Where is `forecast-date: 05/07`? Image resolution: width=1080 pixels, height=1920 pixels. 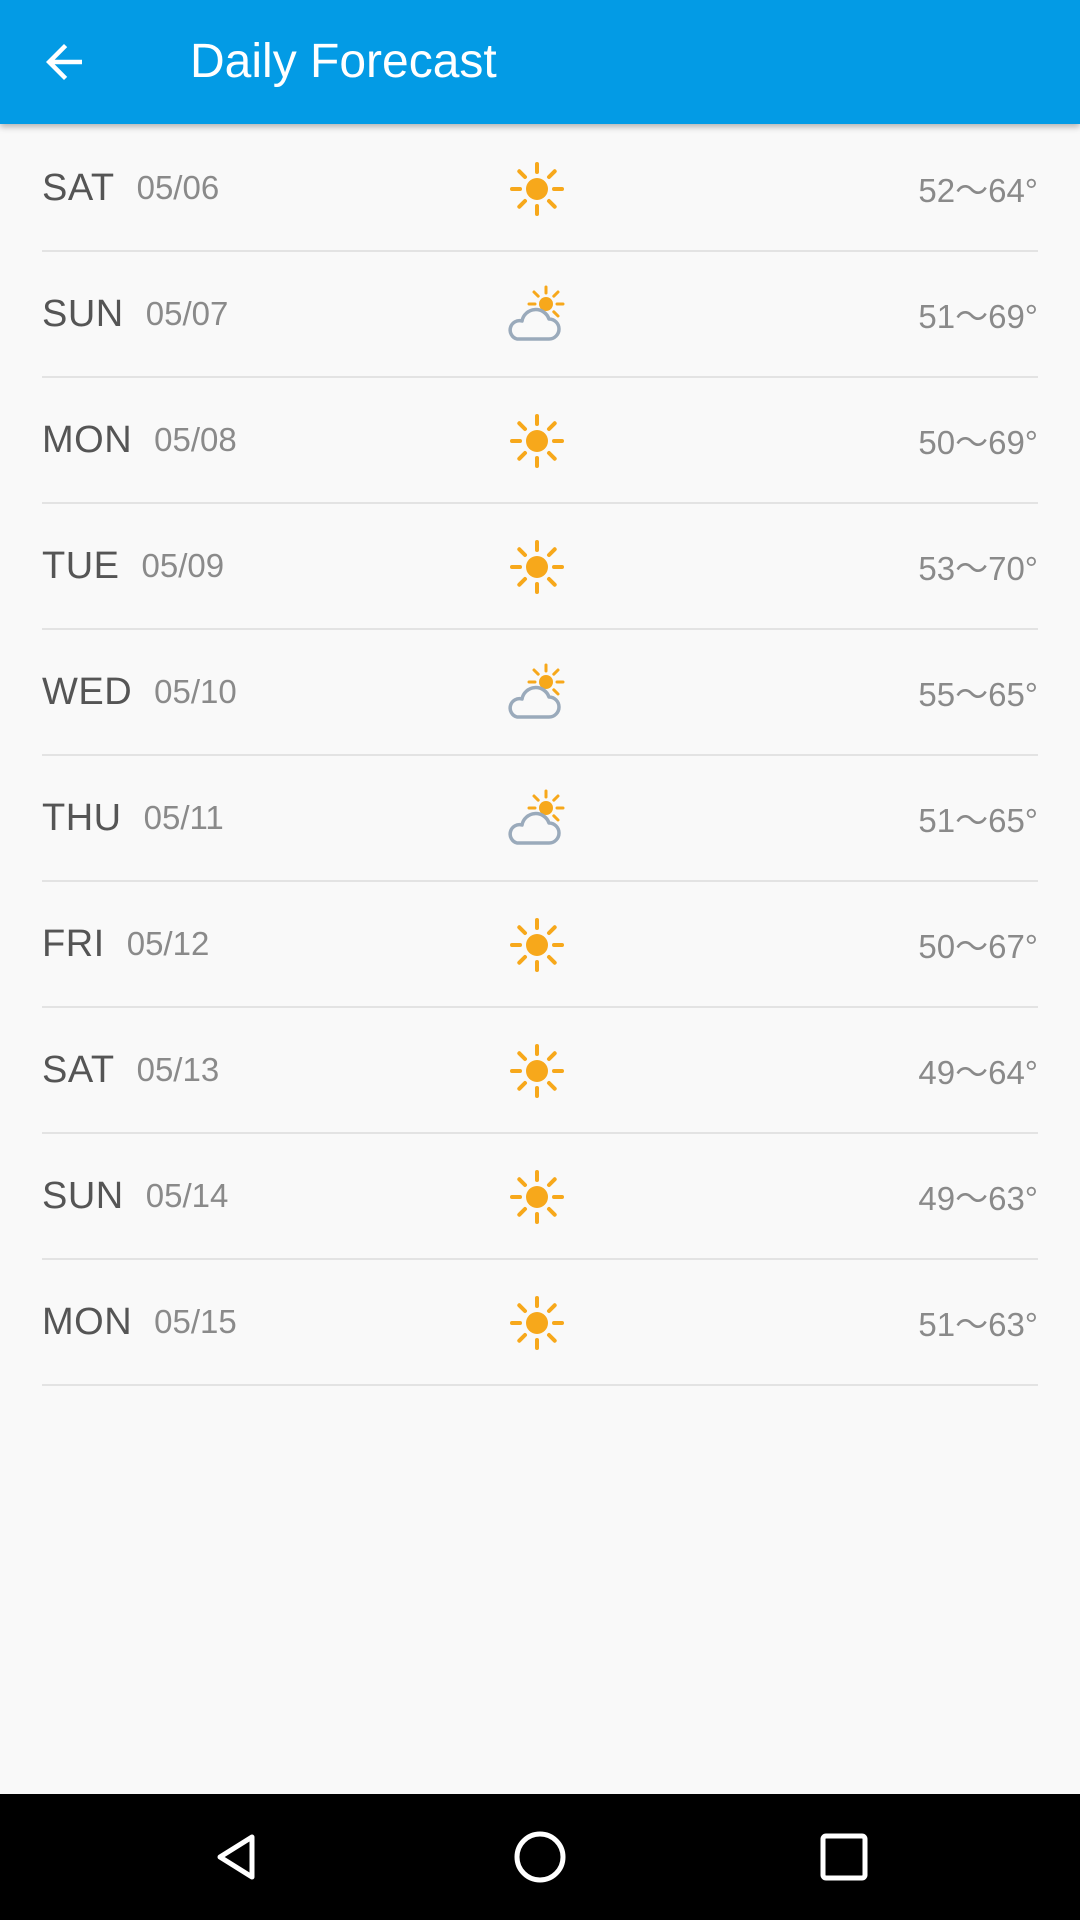 forecast-date: 05/07 is located at coordinates (187, 313).